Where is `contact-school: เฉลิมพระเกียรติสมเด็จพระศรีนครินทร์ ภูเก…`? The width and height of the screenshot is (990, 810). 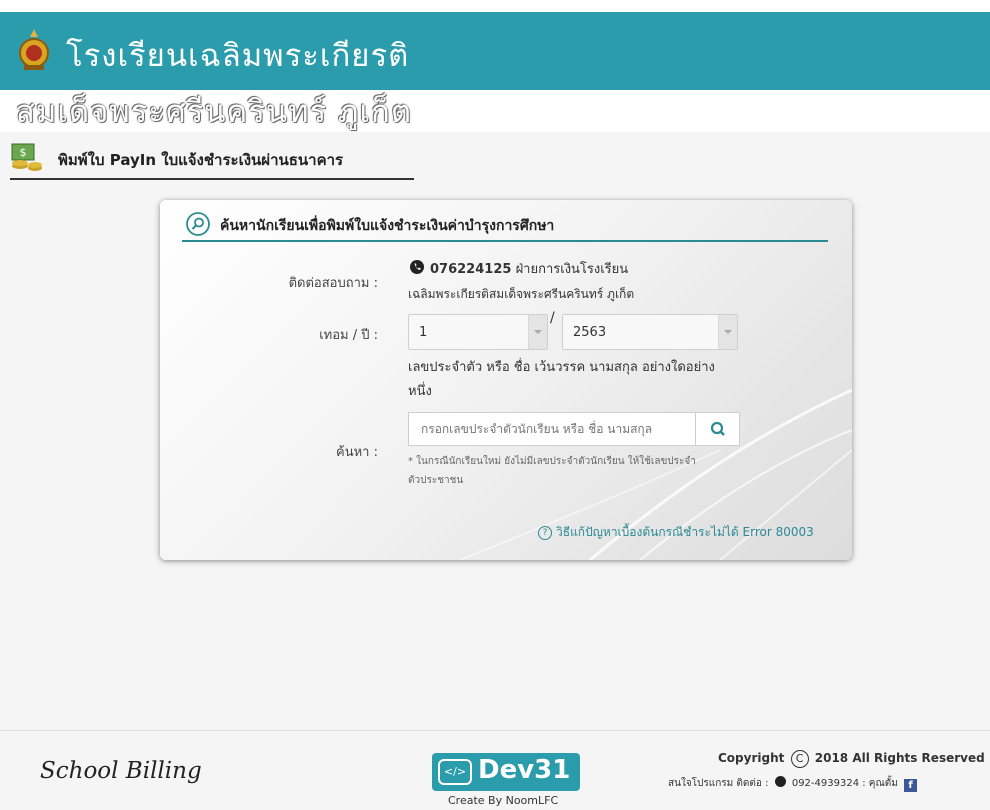
contact-school: เฉลิมพระเกียรติสมเด็จพระศรีนครินทร์ ภูเก… is located at coordinates (521, 294).